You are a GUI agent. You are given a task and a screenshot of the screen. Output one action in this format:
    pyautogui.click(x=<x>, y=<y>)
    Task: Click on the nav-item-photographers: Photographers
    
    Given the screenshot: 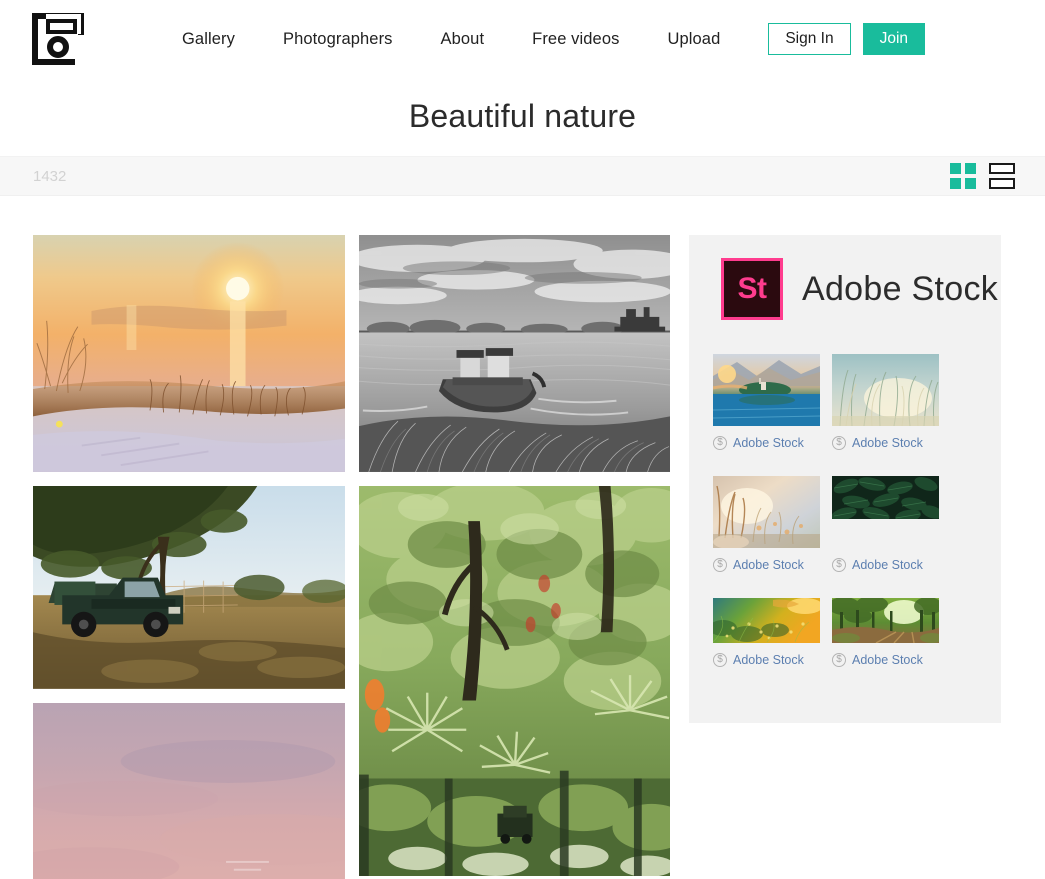 What is the action you would take?
    pyautogui.click(x=338, y=39)
    